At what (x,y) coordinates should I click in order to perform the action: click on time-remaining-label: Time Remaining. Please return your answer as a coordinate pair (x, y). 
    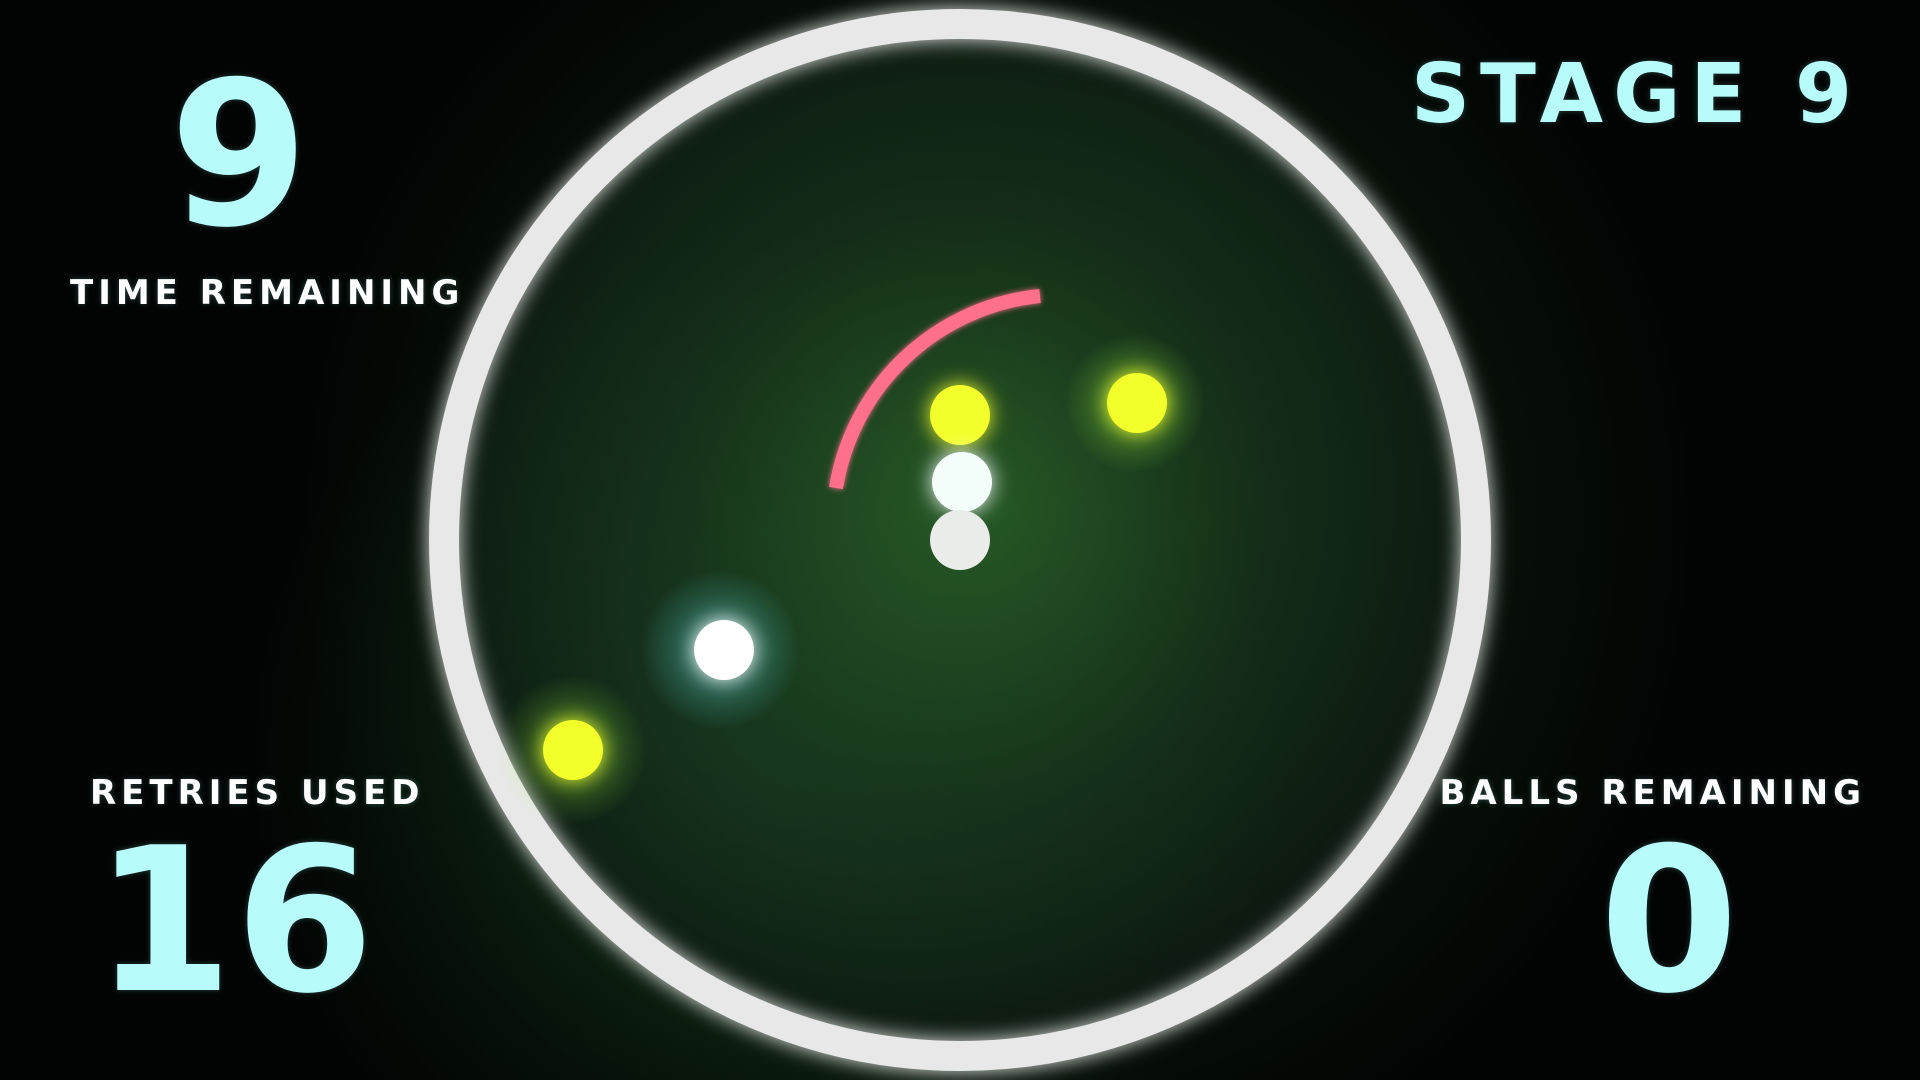
    Looking at the image, I should click on (267, 293).